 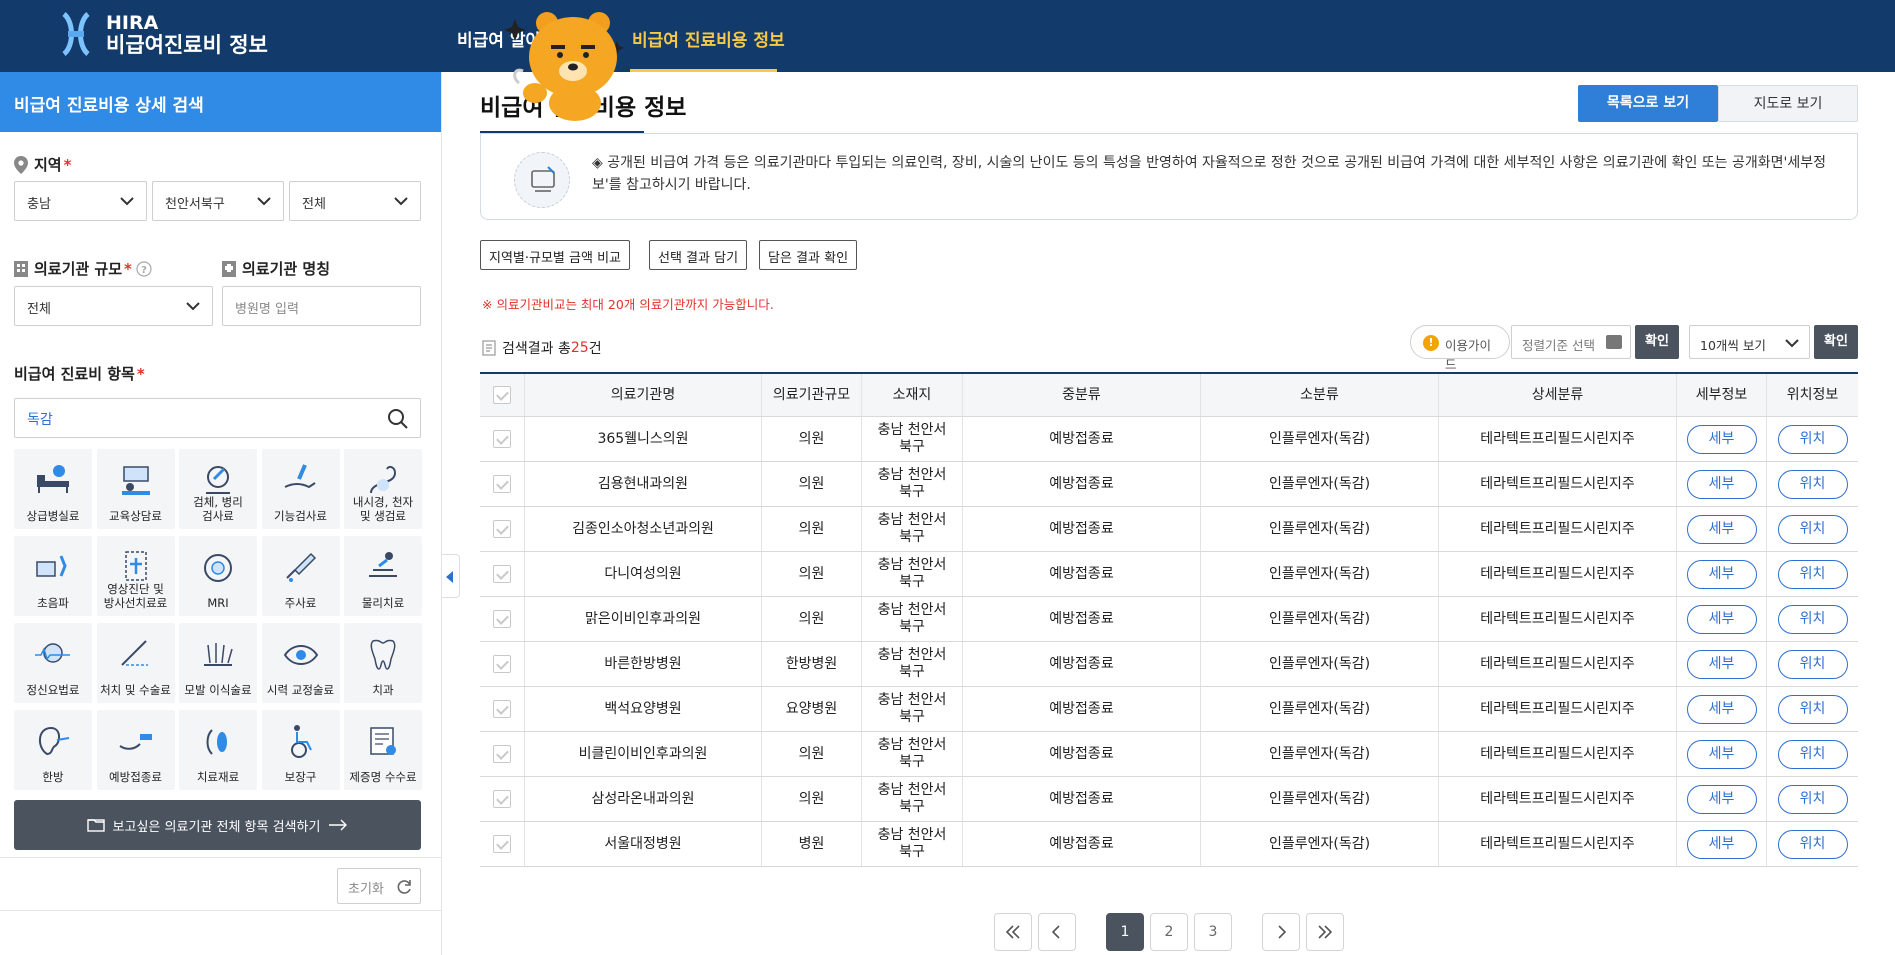 I want to click on category-tile-16: 한방, so click(x=53, y=750).